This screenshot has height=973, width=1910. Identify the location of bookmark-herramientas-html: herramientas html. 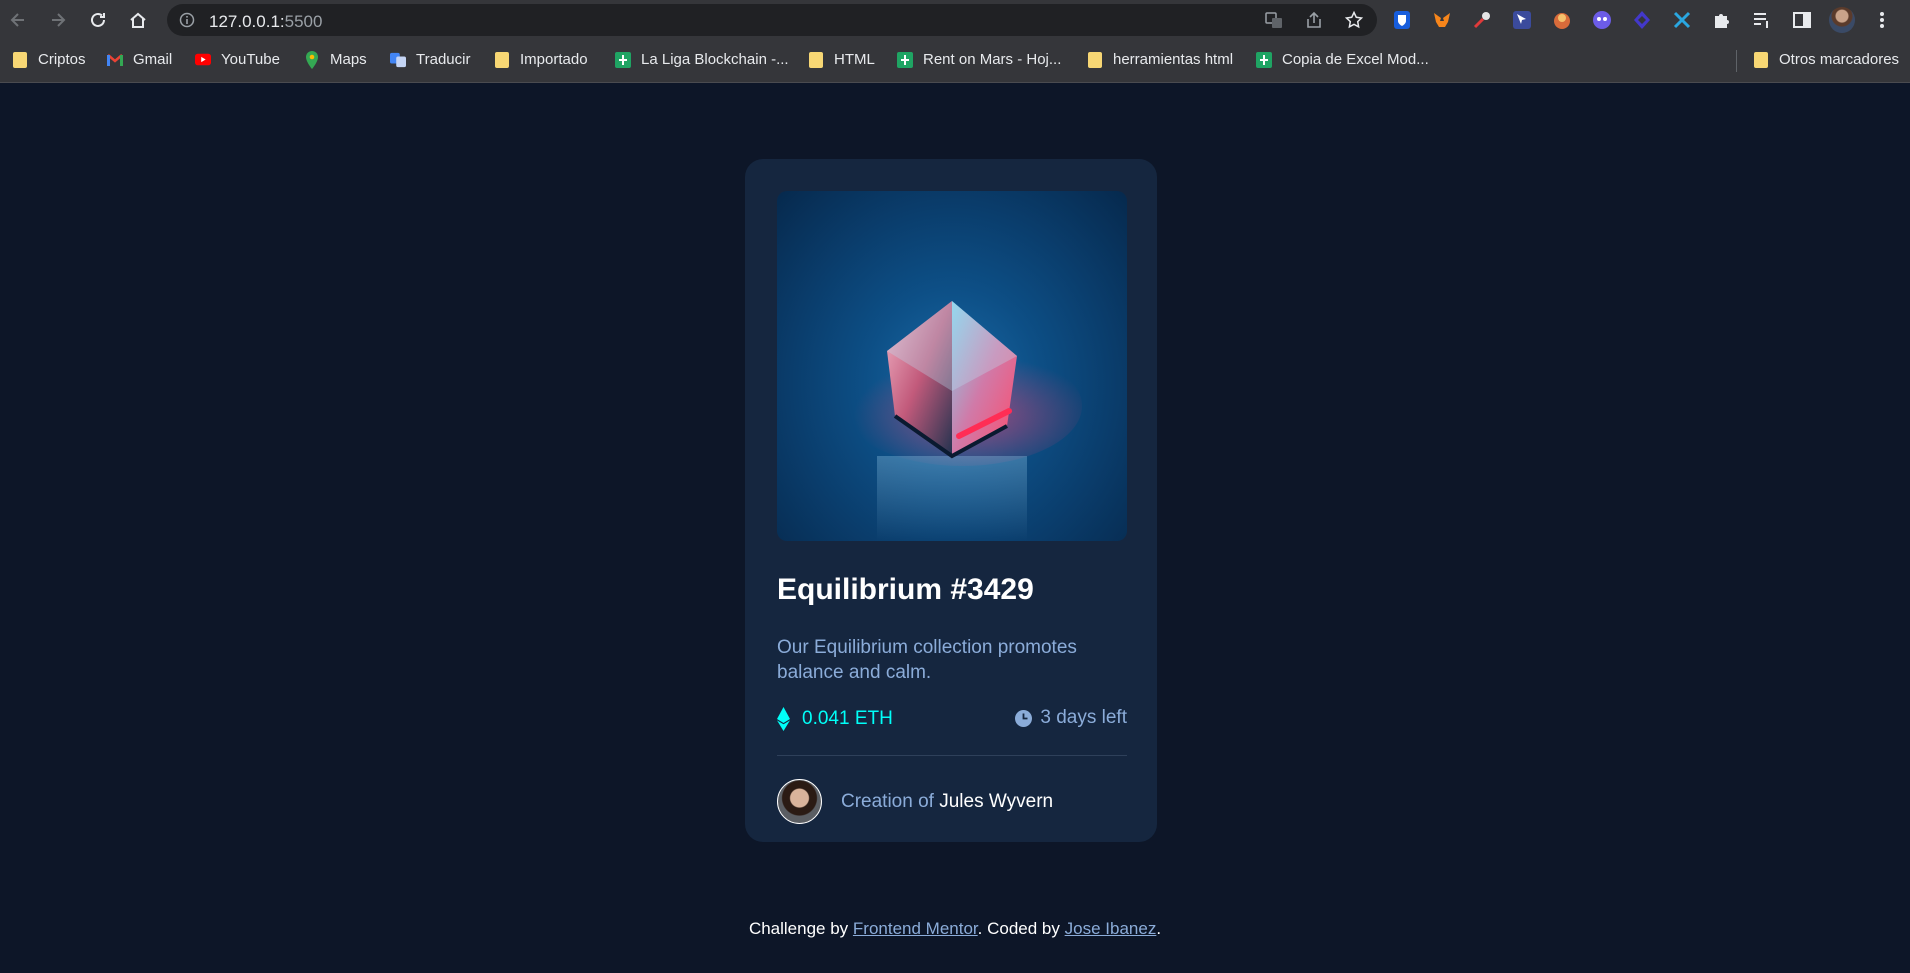
(1160, 59).